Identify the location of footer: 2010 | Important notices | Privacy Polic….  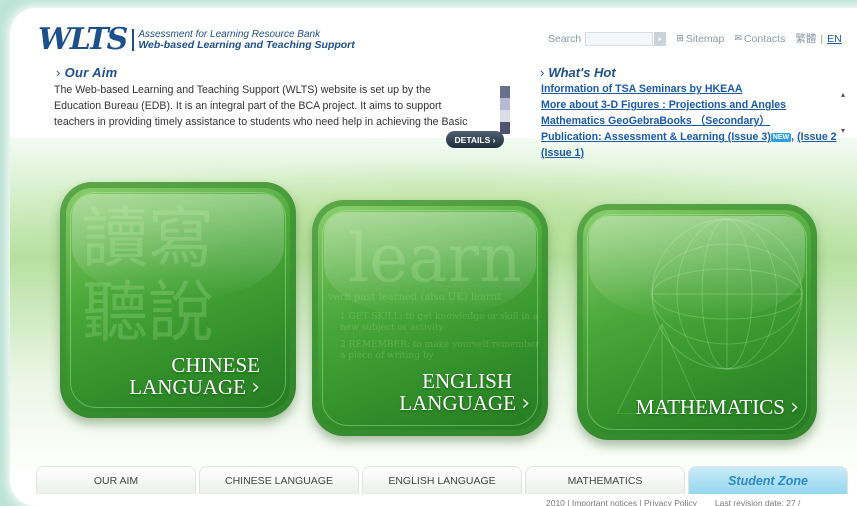
(673, 502).